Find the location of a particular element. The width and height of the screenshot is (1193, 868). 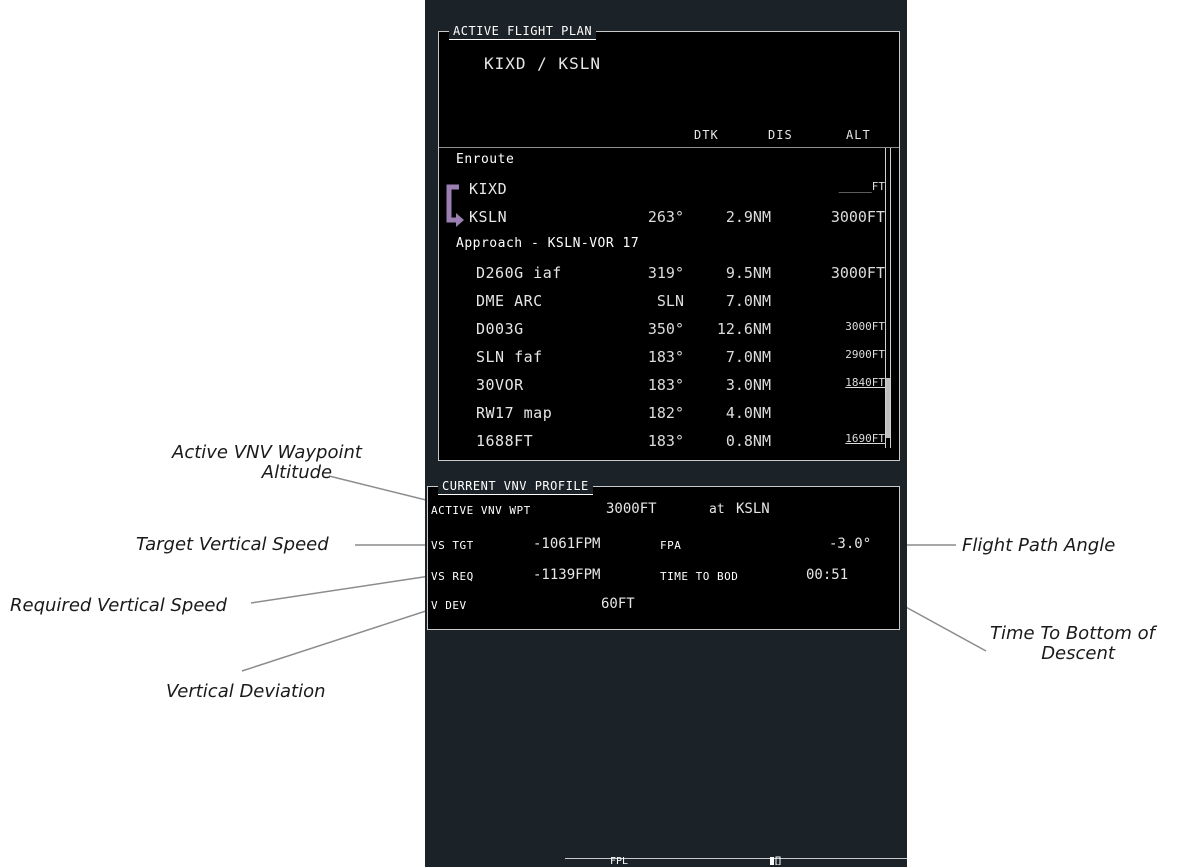

vdev-value: 60FT is located at coordinates (618, 604).